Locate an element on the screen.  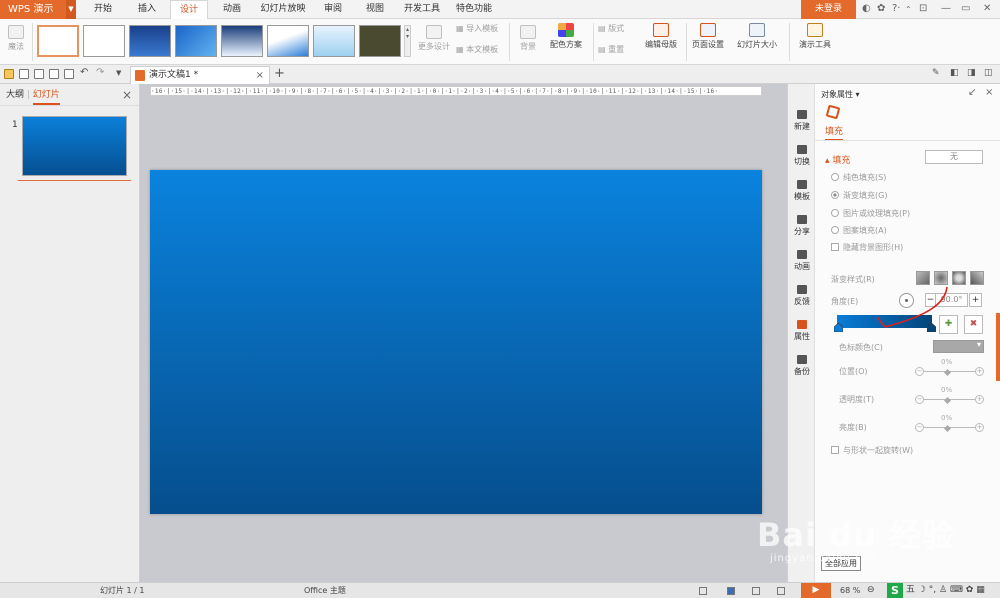
strip-template: 模板 is located at coordinates (802, 191).